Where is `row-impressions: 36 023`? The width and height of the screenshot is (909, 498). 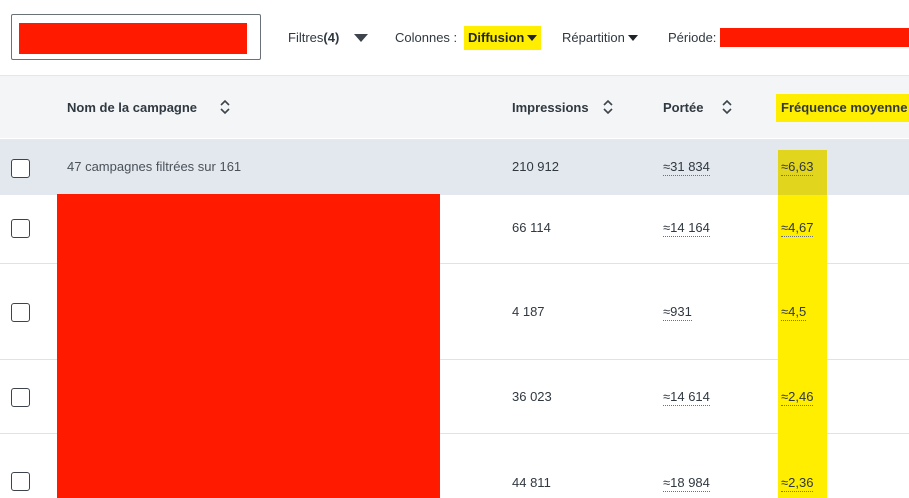 row-impressions: 36 023 is located at coordinates (532, 396).